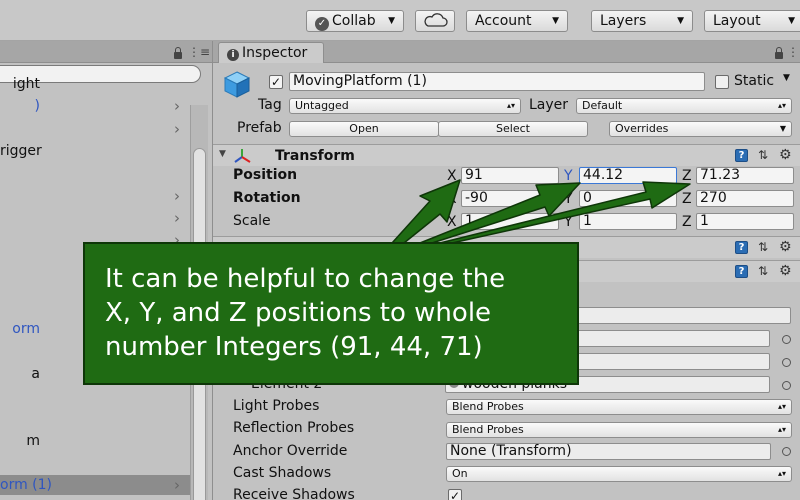 The height and width of the screenshot is (500, 800). Describe the element at coordinates (513, 129) in the screenshot. I see `prefab-select-button: Select` at that location.